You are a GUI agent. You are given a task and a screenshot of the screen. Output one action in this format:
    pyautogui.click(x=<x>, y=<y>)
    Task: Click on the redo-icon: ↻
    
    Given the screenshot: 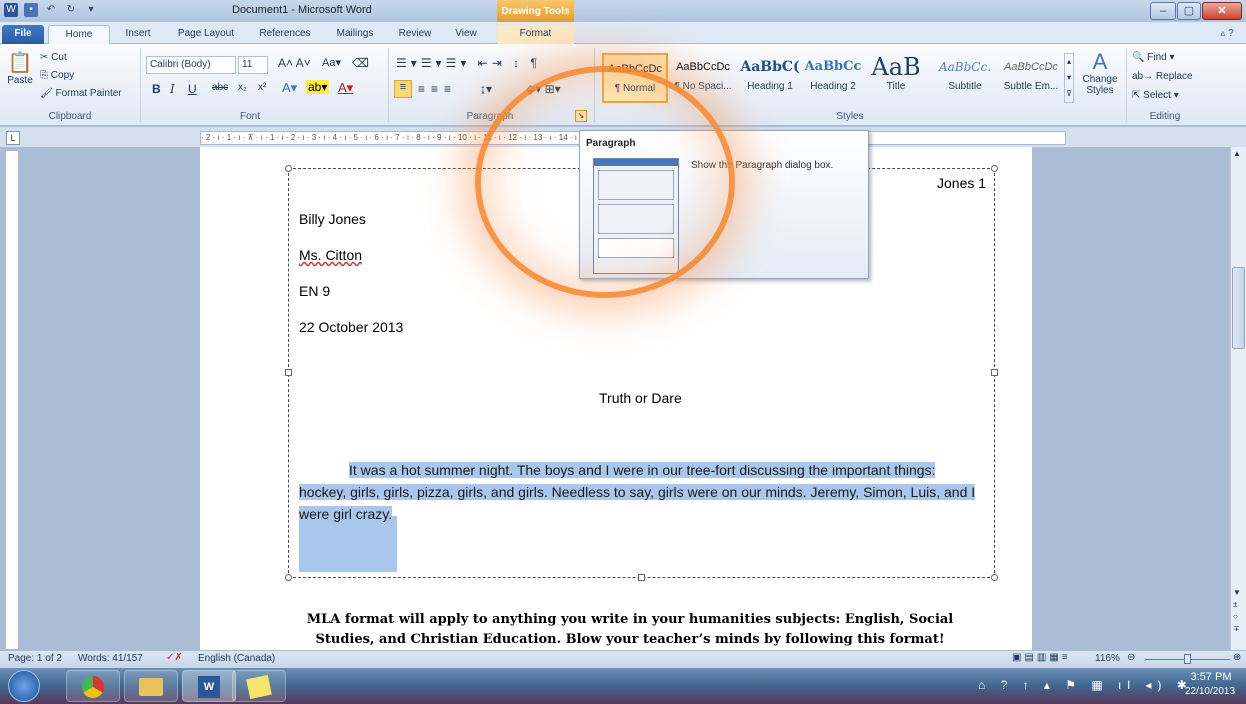 What is the action you would take?
    pyautogui.click(x=71, y=10)
    